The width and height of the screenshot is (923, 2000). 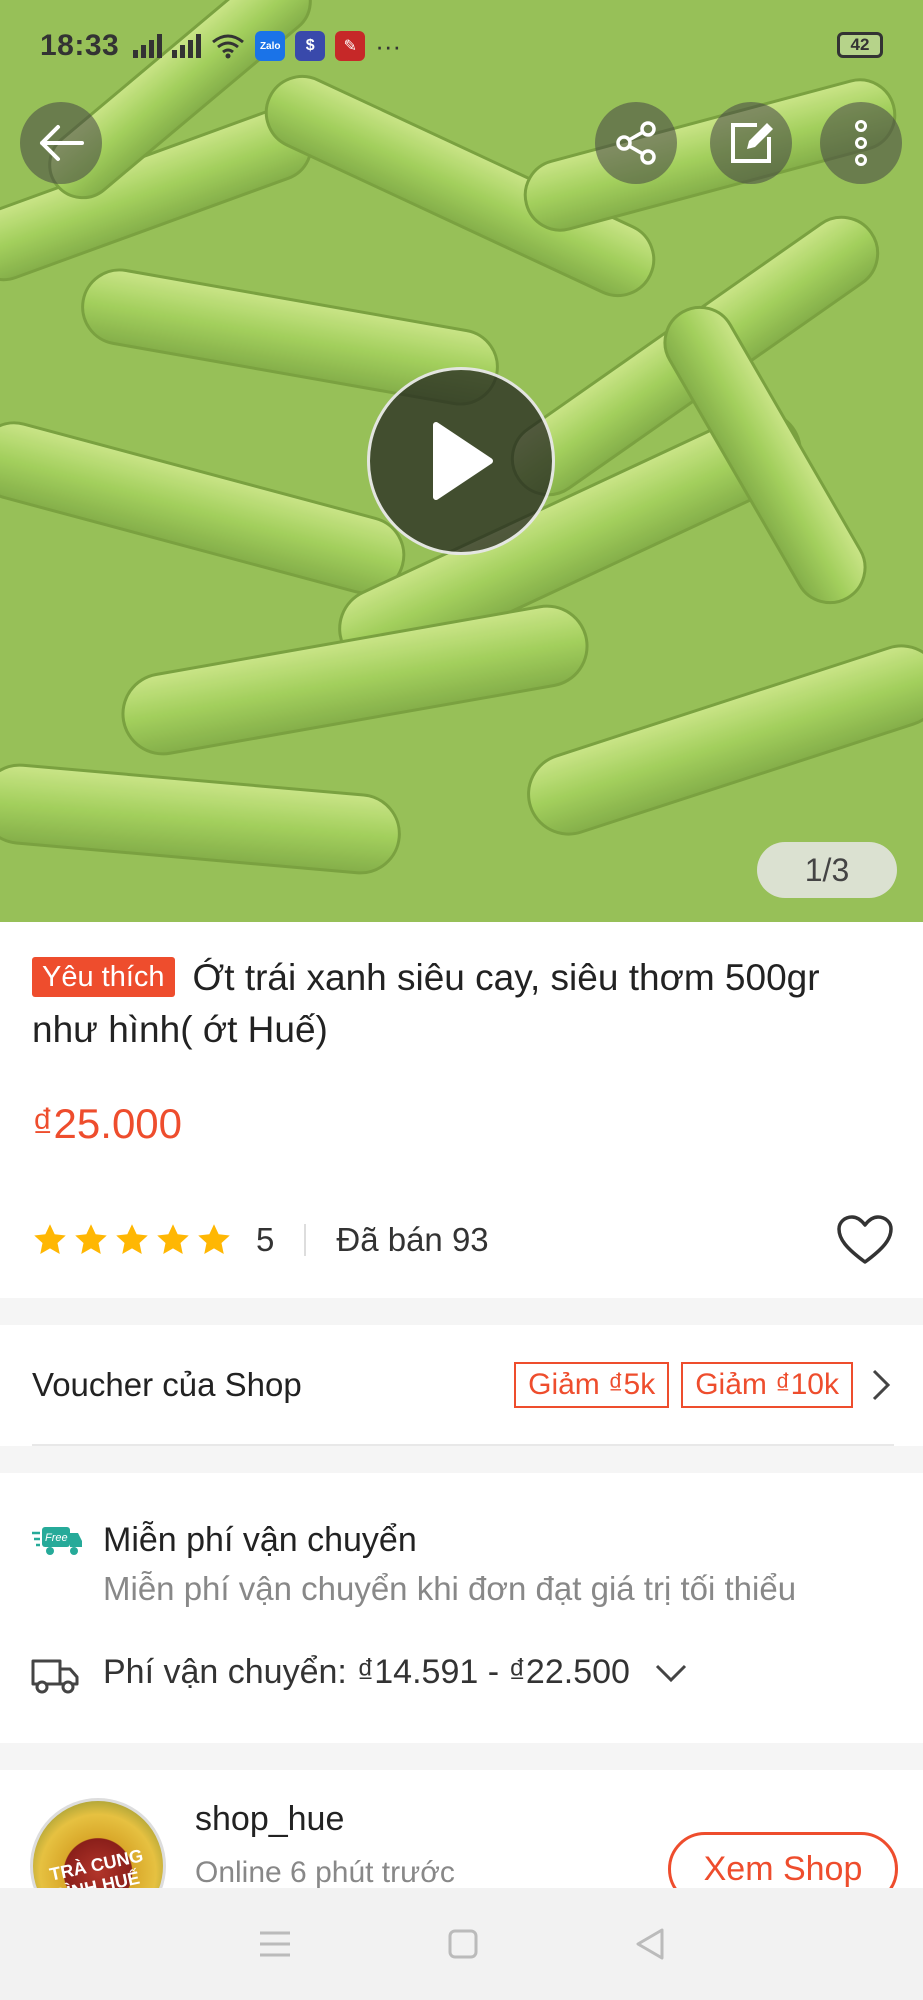 I want to click on shipping-fee-value: ₫14.591 - ₫22.500, so click(x=493, y=1672).